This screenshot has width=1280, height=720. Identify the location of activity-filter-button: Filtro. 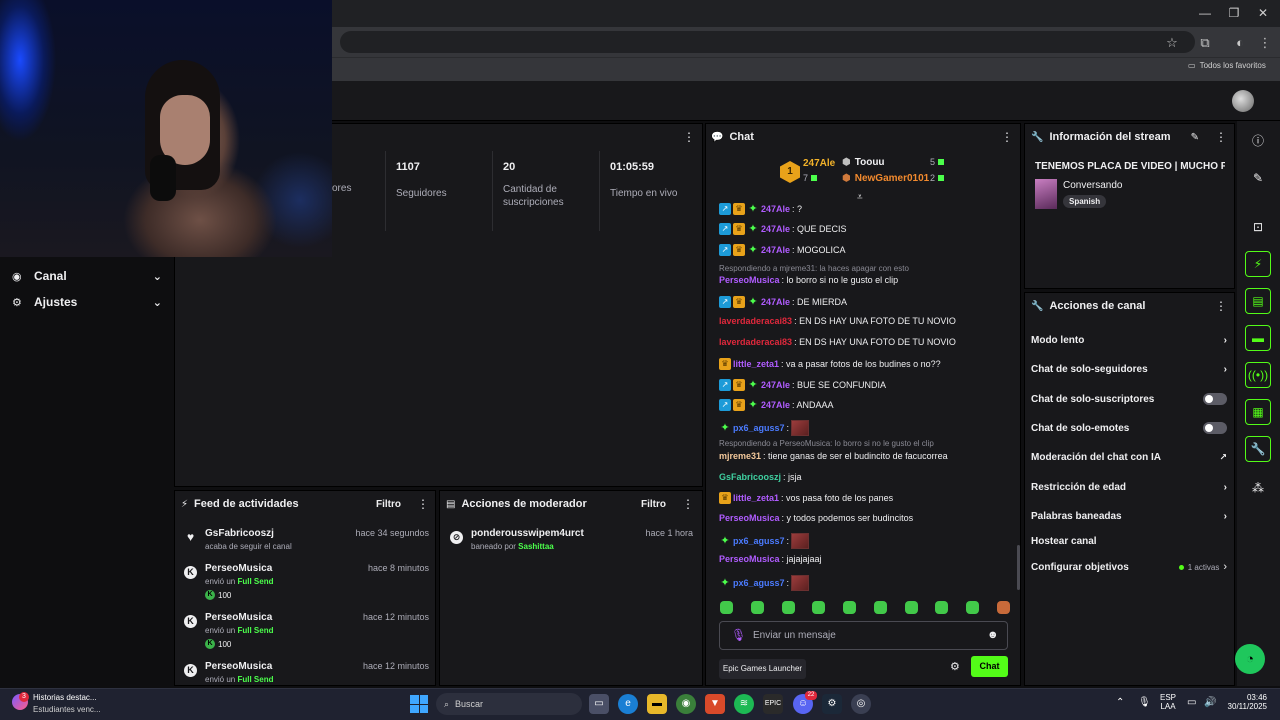
(388, 504).